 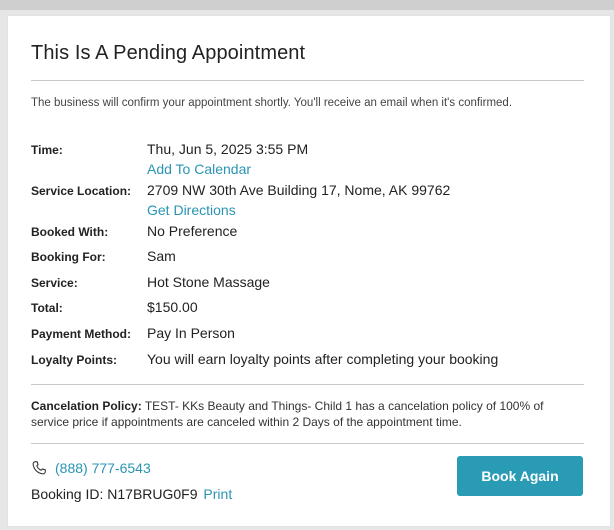 I want to click on add-to-calendar-link: Add To Calendar, so click(x=199, y=169).